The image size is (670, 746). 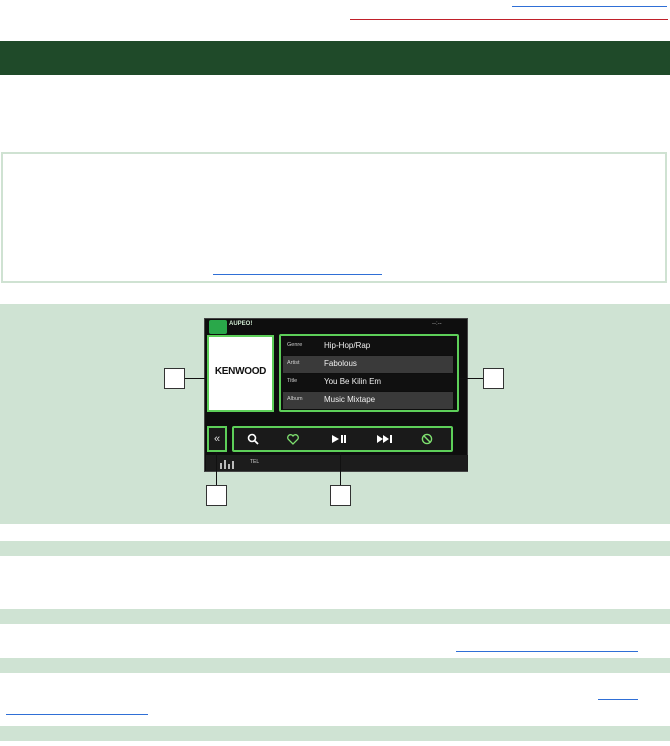 I want to click on bottom-function-bar, so click(x=337, y=463).